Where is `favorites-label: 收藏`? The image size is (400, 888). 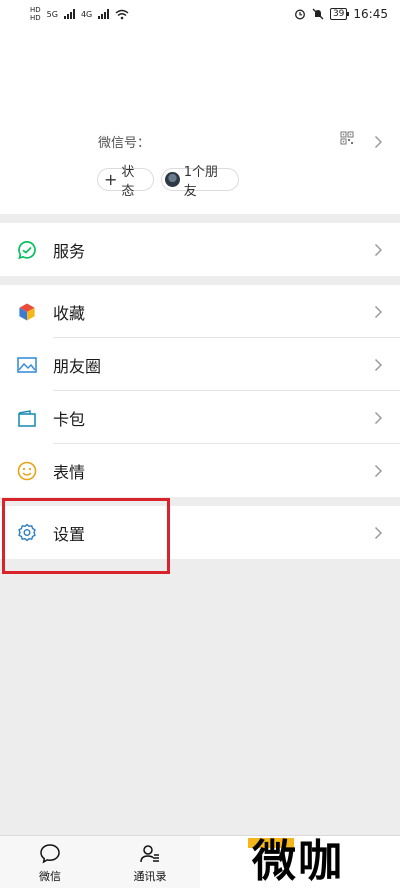
favorites-label: 收藏 is located at coordinates (69, 313).